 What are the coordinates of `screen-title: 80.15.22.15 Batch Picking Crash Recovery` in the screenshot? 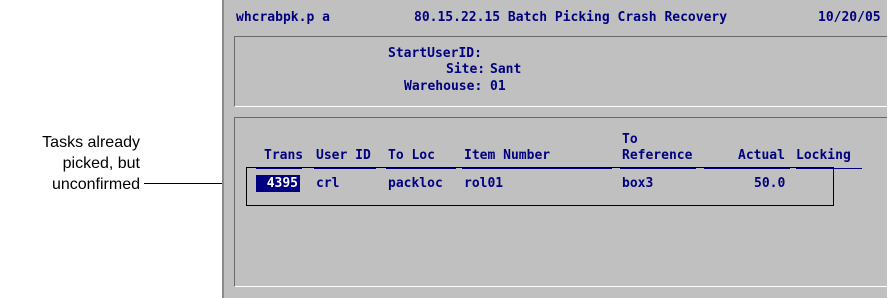 It's located at (571, 17).